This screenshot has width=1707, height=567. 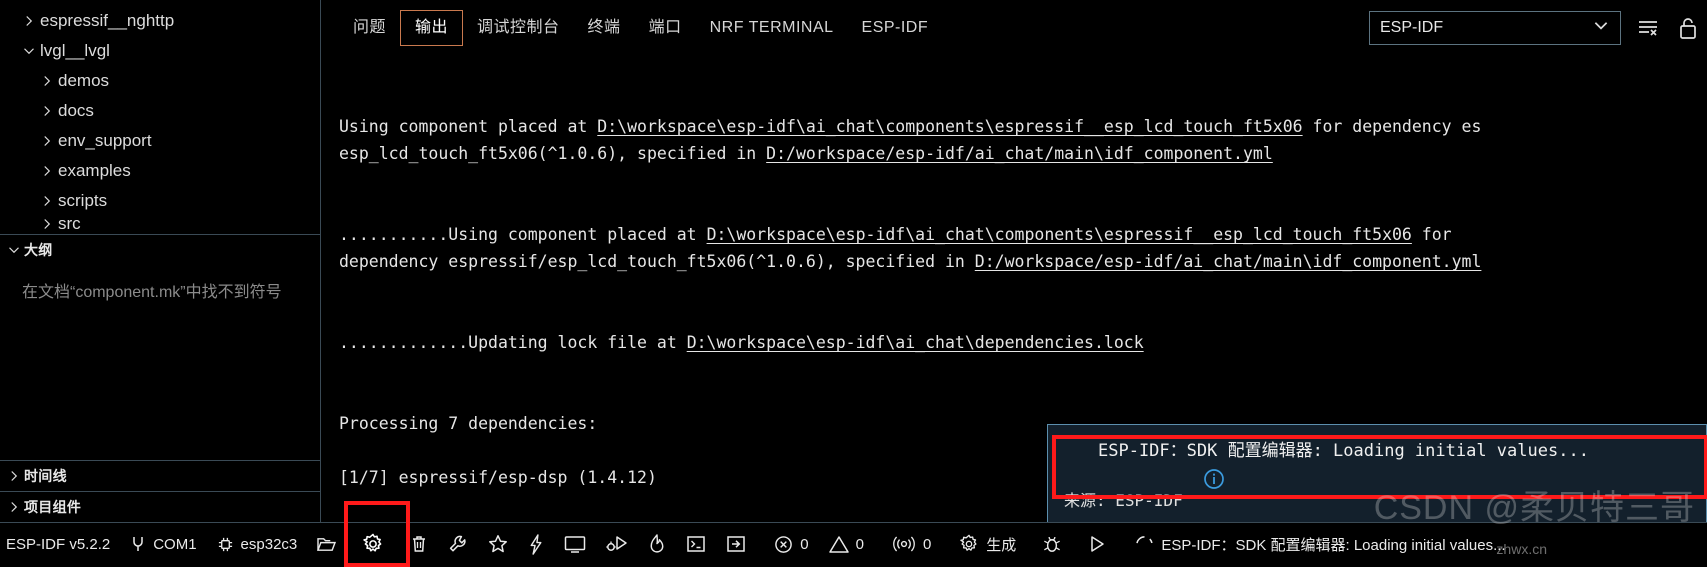 I want to click on status-build-project, so click(x=458, y=544).